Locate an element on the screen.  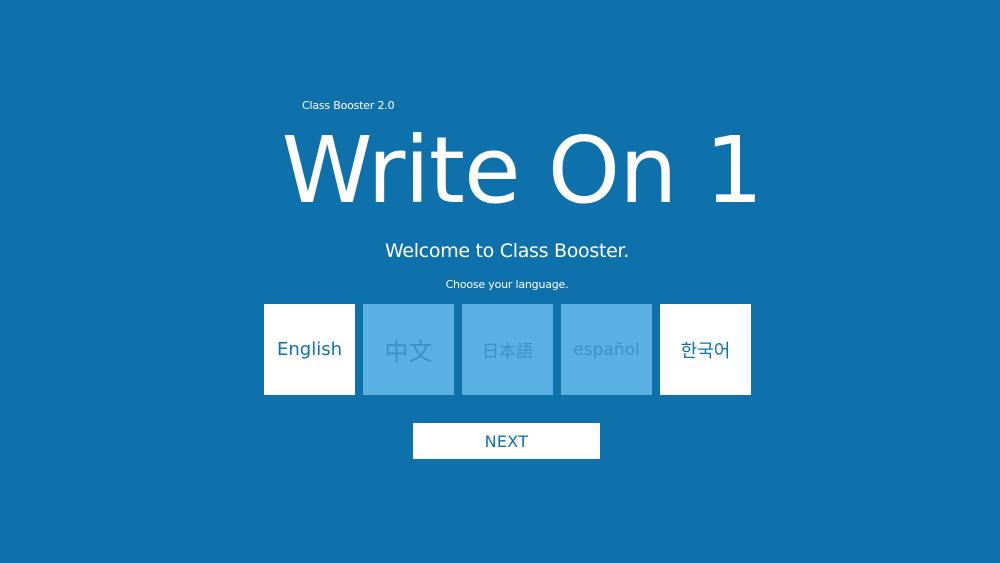
language-option-spanish: español is located at coordinates (606, 349).